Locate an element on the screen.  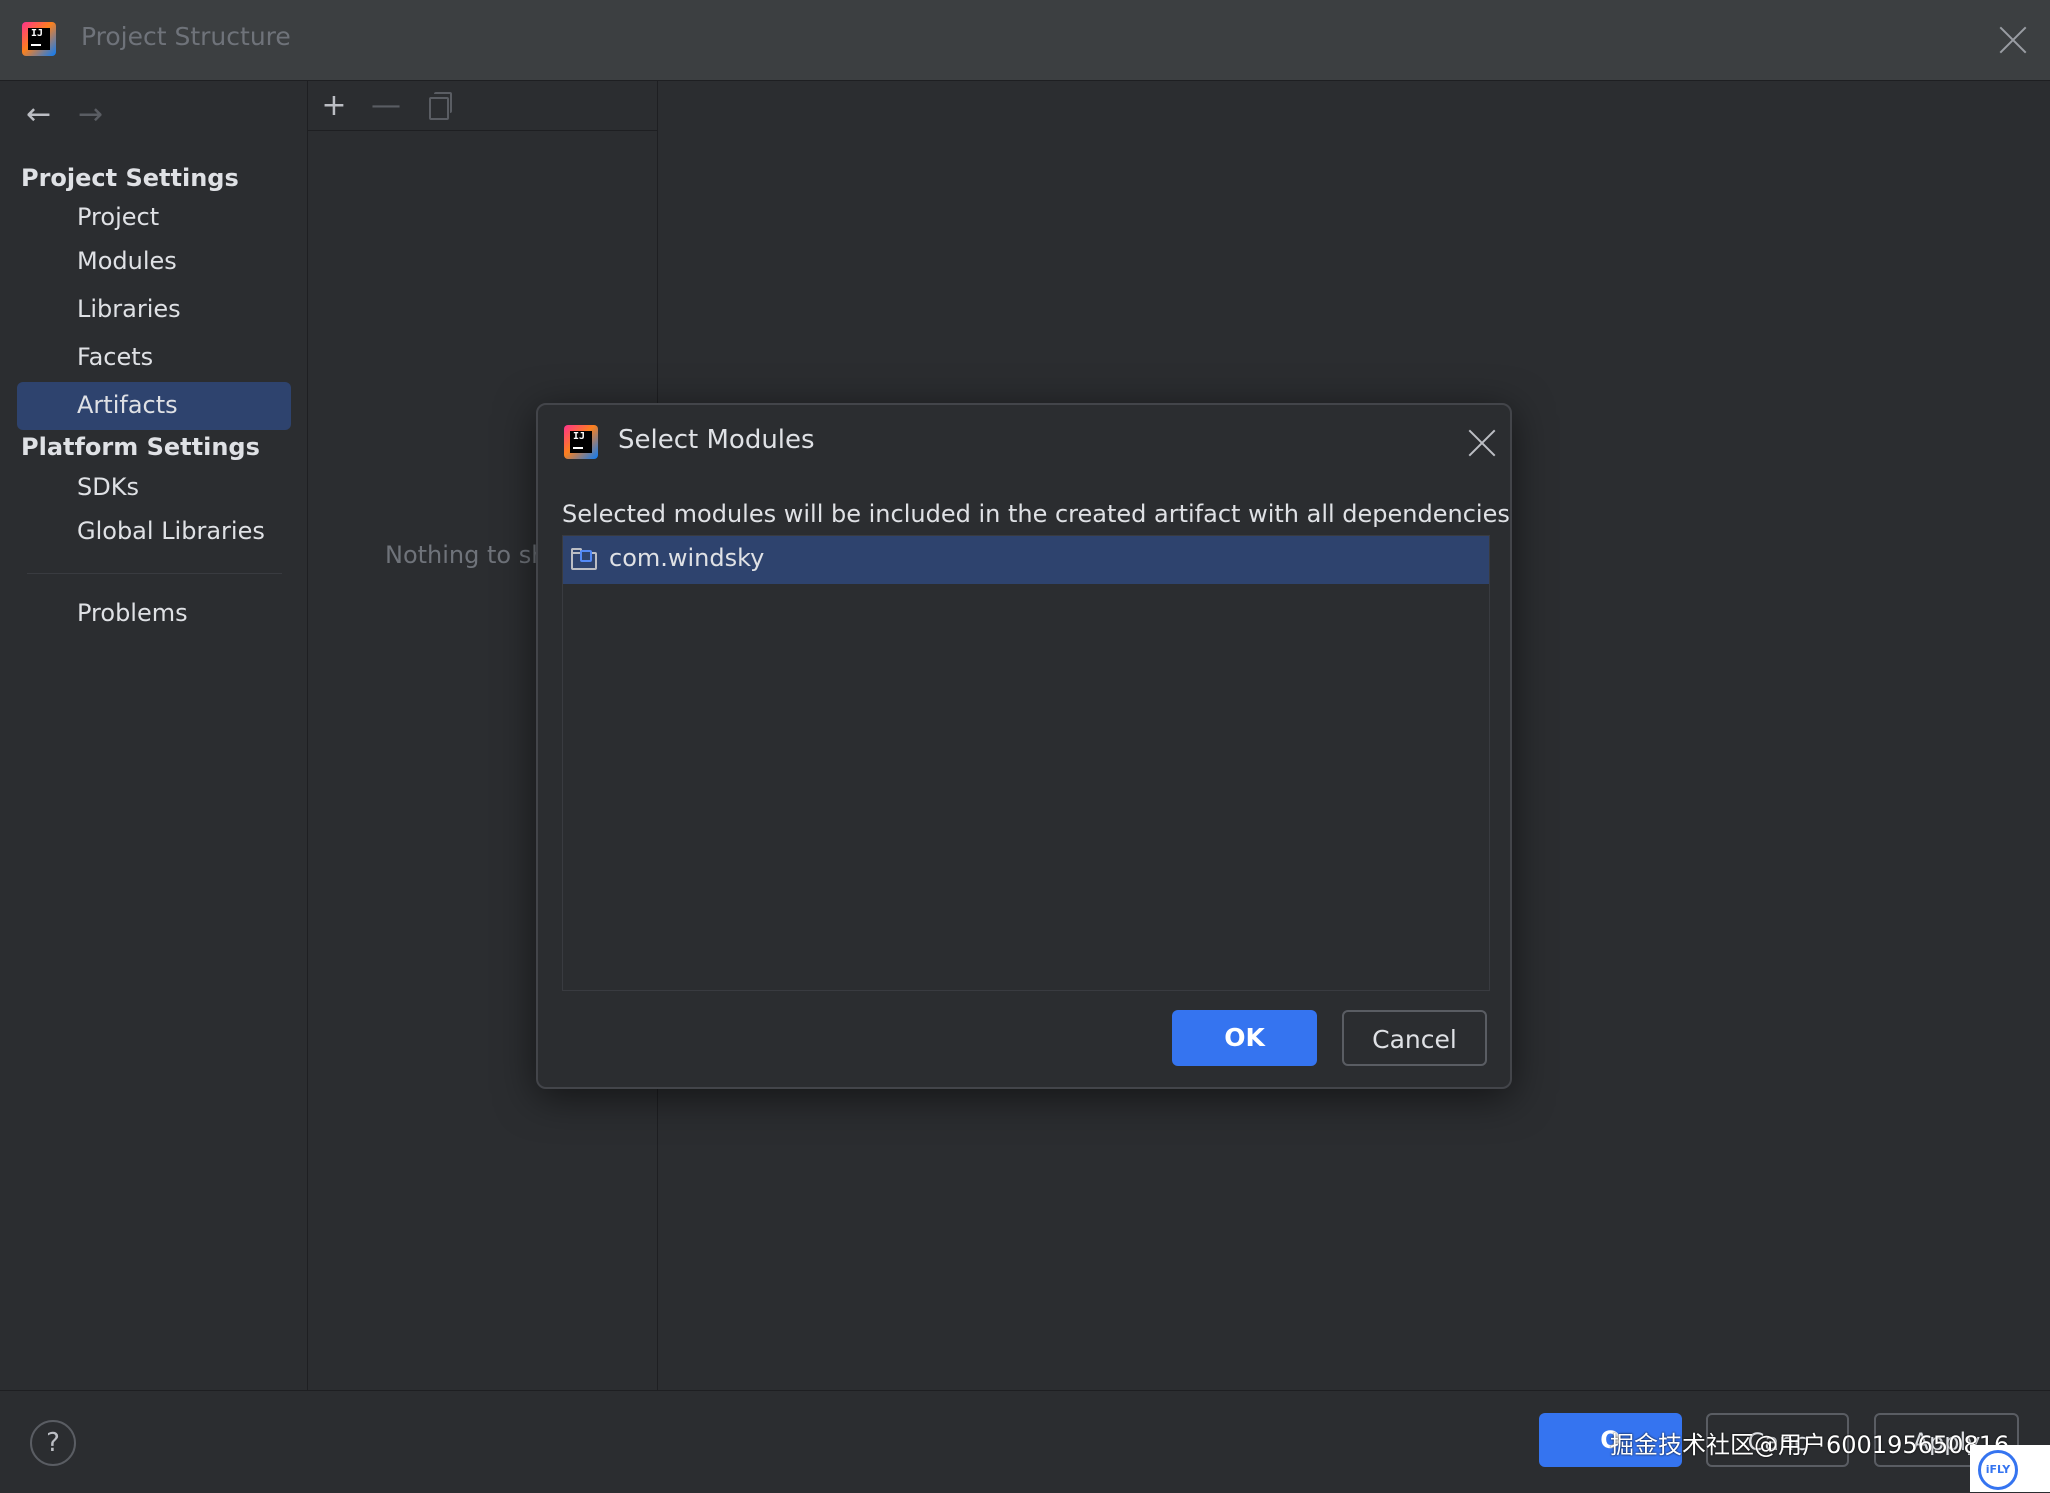
window-title: Project Structure is located at coordinates (186, 36).